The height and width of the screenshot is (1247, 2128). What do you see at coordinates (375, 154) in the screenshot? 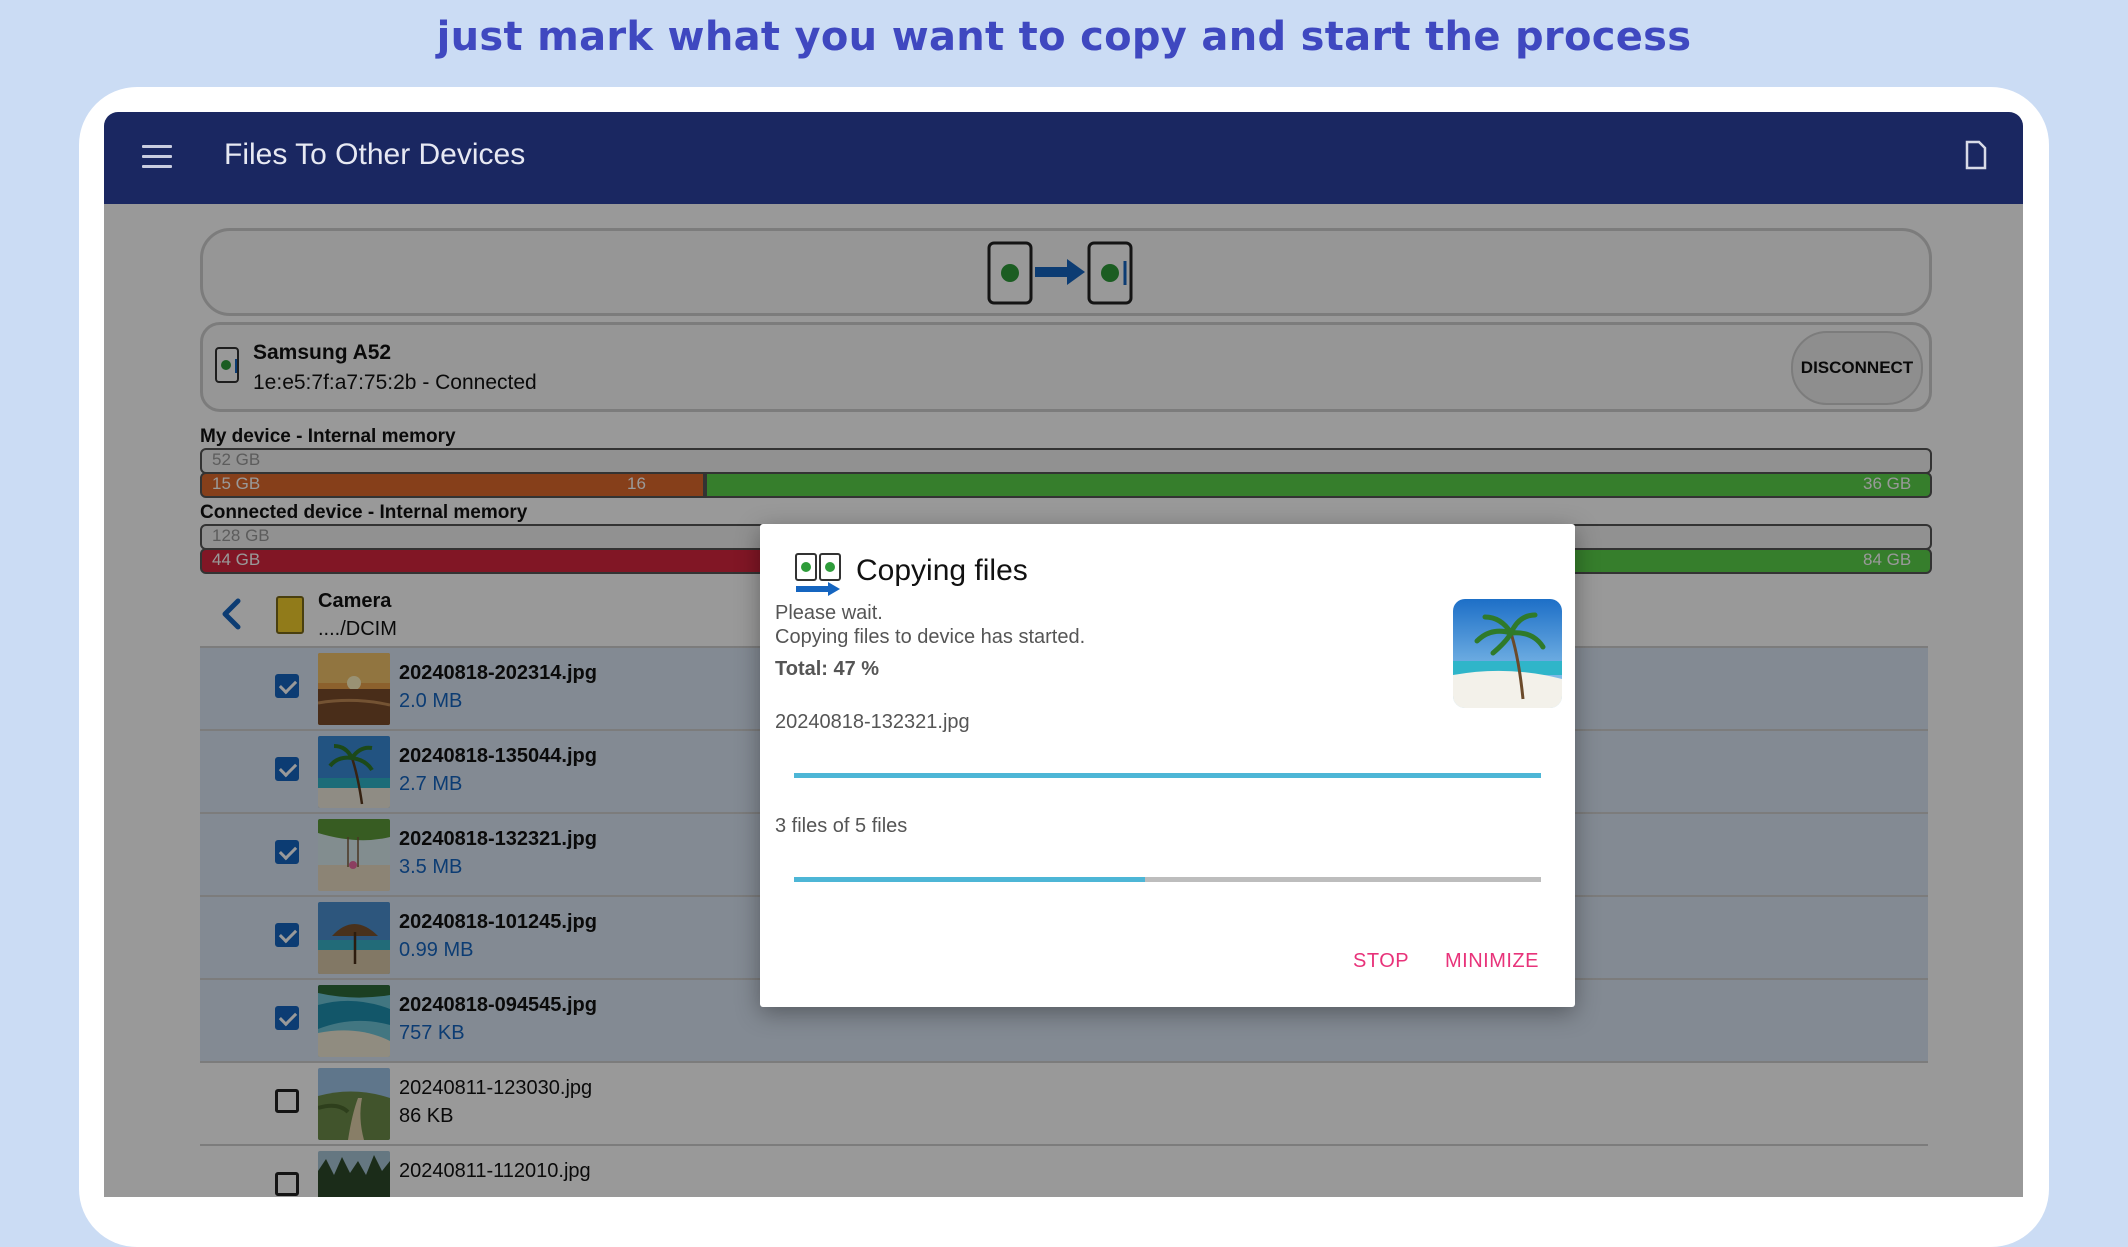
I see `app-title: Files To Other Devices` at bounding box center [375, 154].